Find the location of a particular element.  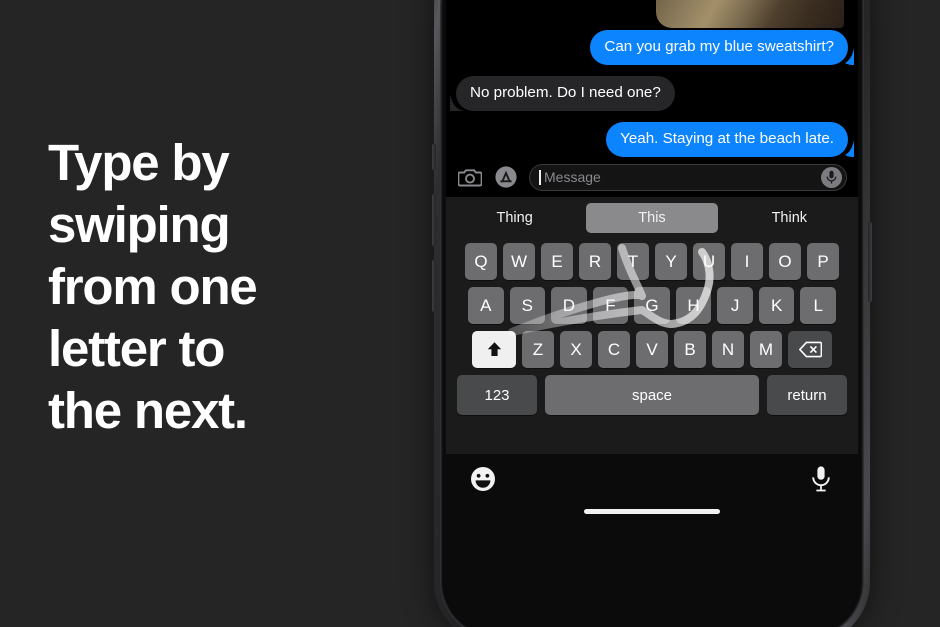

key-r: R is located at coordinates (595, 261).